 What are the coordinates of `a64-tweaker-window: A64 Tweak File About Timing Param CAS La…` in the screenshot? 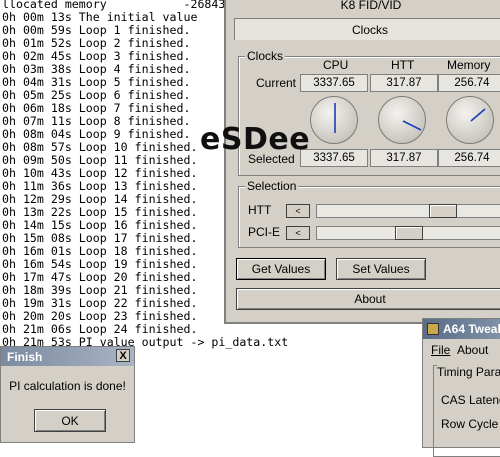 It's located at (461, 387).